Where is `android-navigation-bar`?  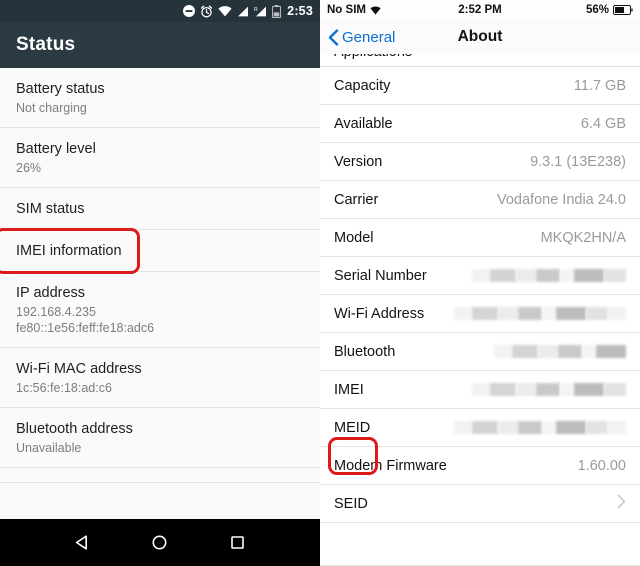 android-navigation-bar is located at coordinates (160, 542).